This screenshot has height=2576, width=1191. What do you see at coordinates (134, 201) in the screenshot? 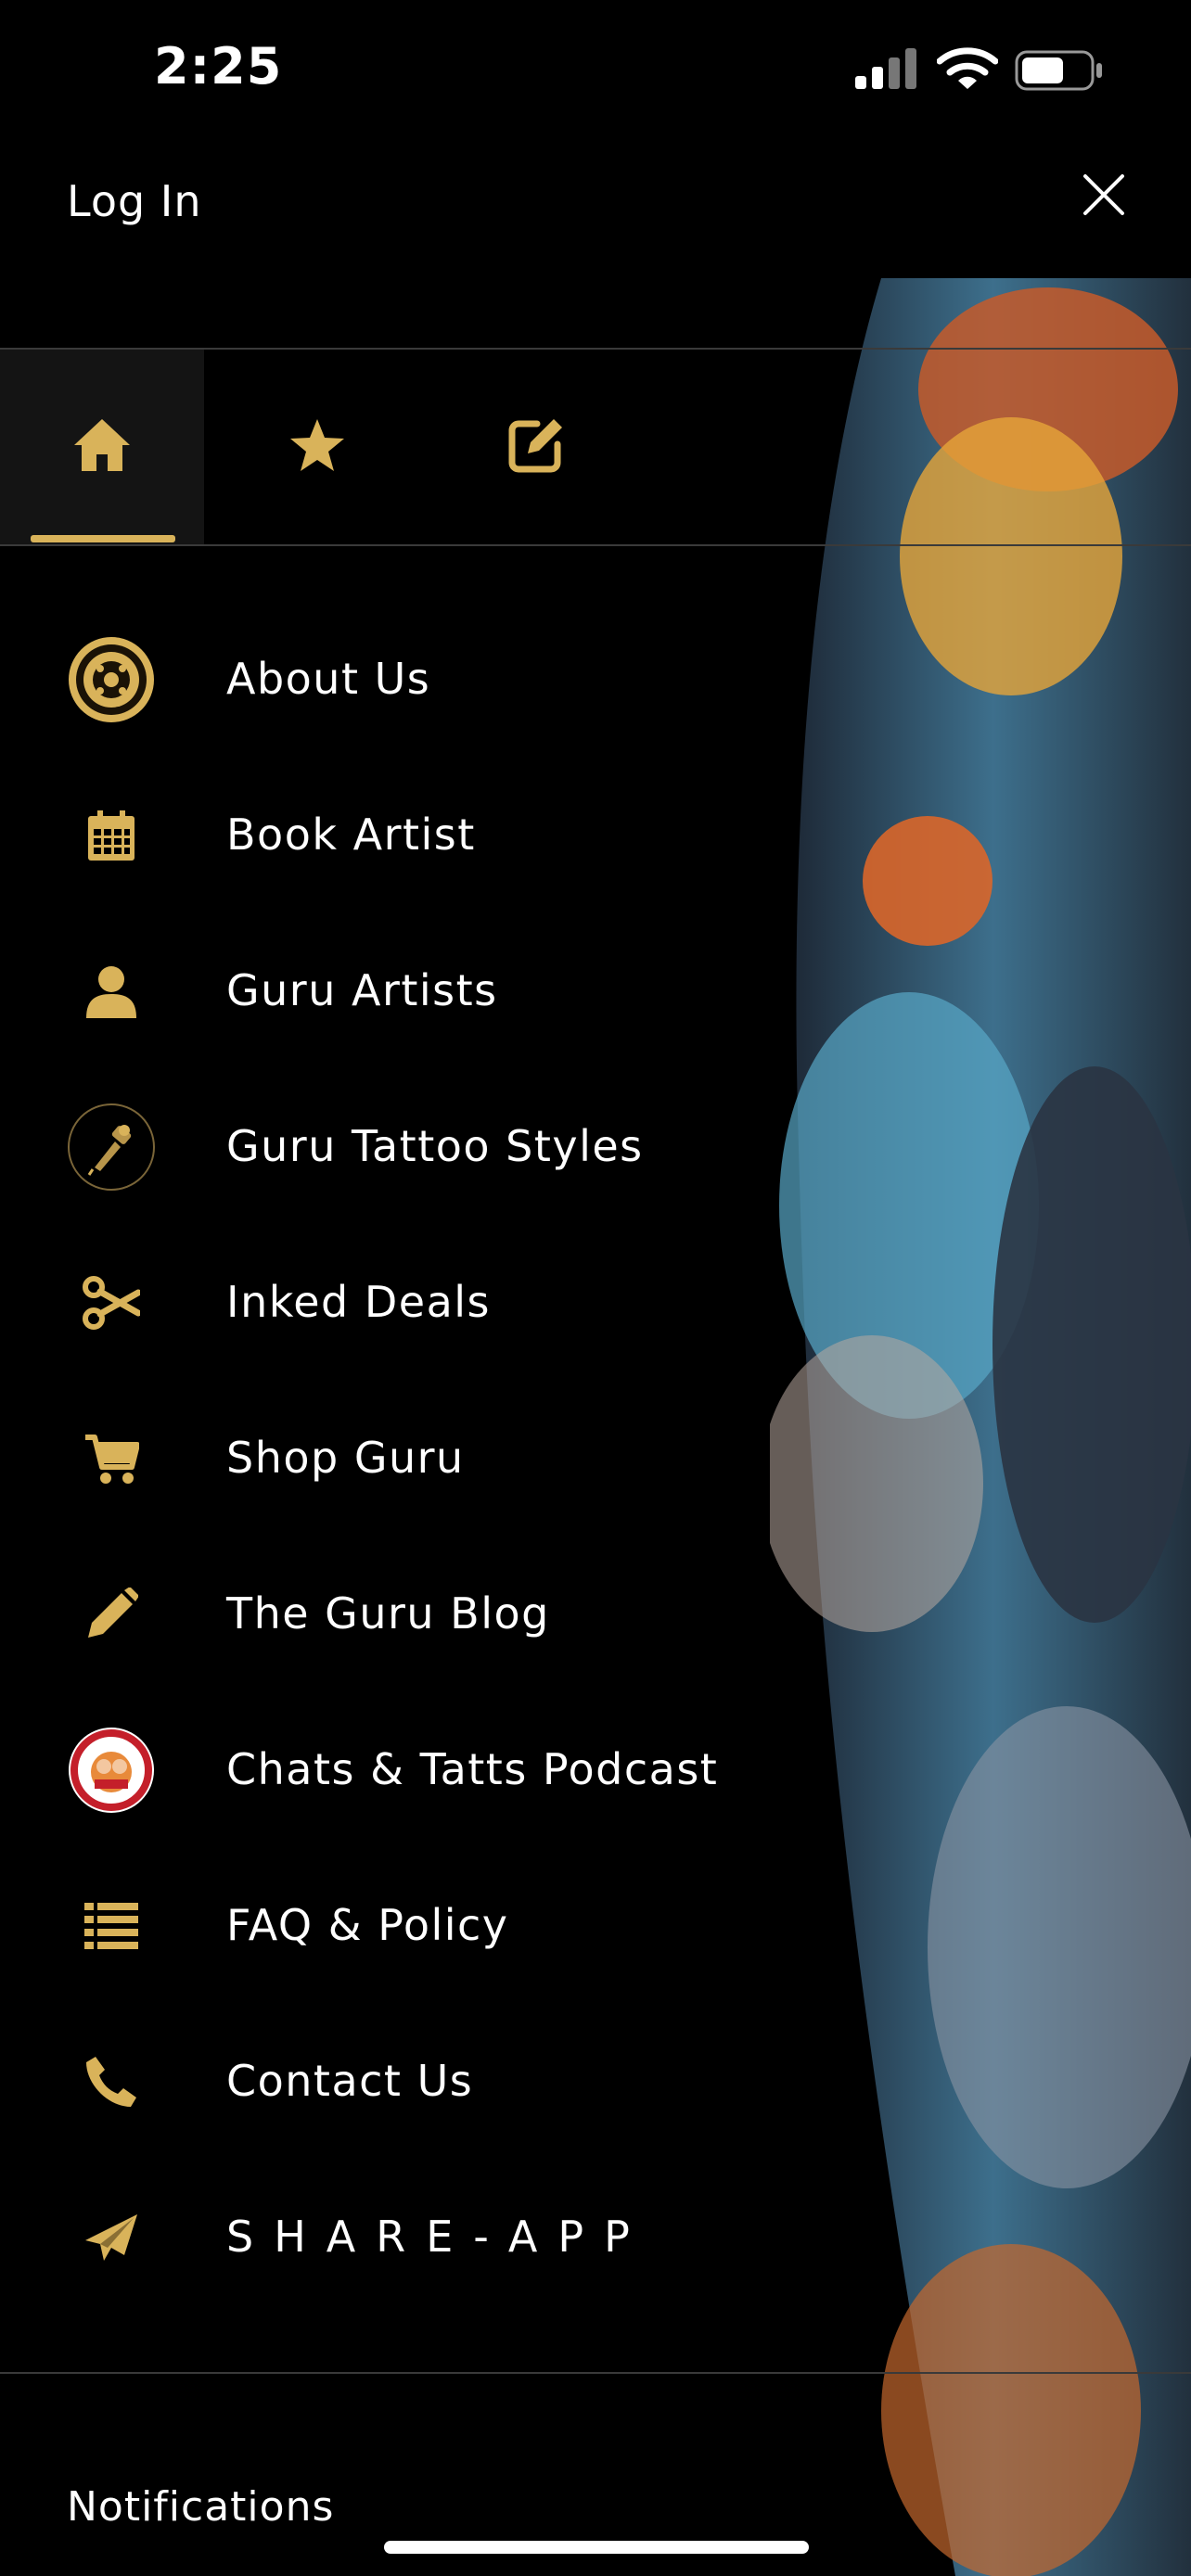
I see `login-button: Log In` at bounding box center [134, 201].